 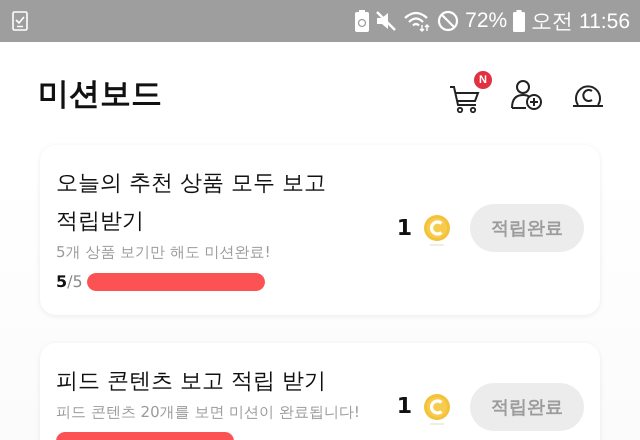 I want to click on mute-icon, so click(x=386, y=21).